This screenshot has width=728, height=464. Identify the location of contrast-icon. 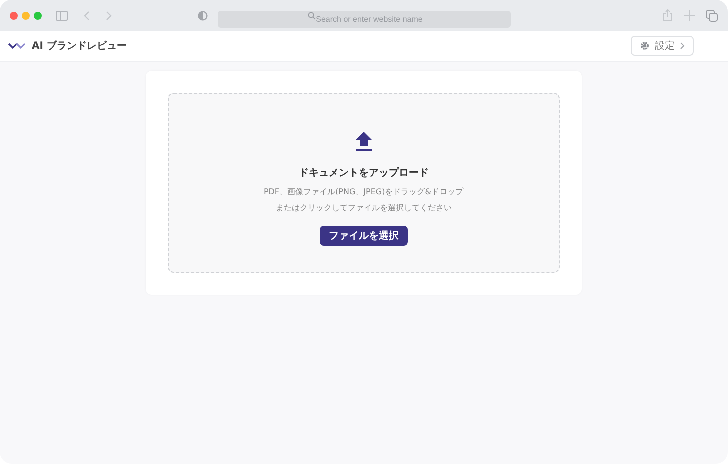
(203, 15).